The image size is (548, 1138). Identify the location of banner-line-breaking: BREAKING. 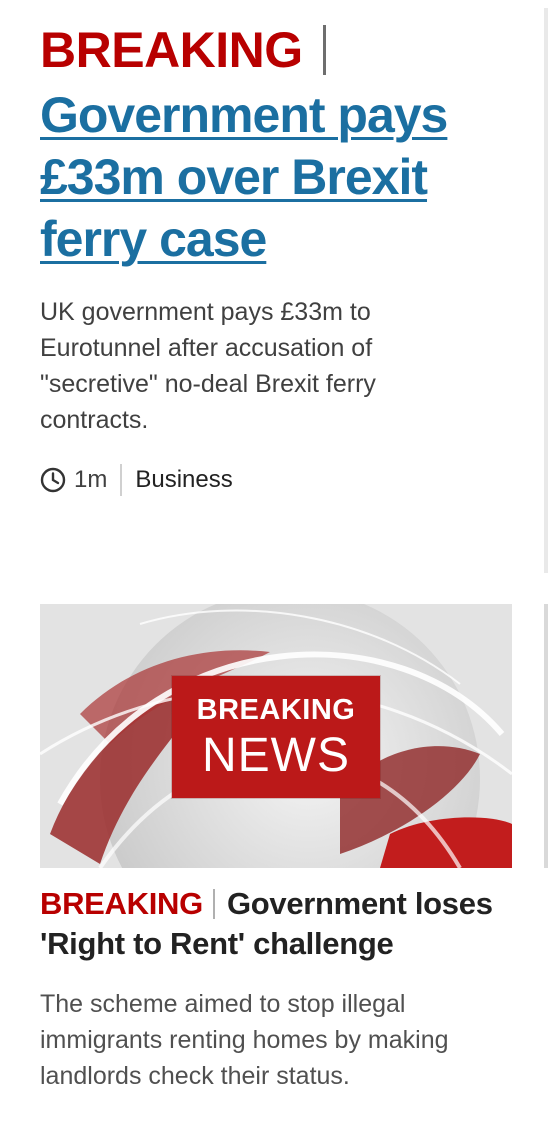
(276, 710).